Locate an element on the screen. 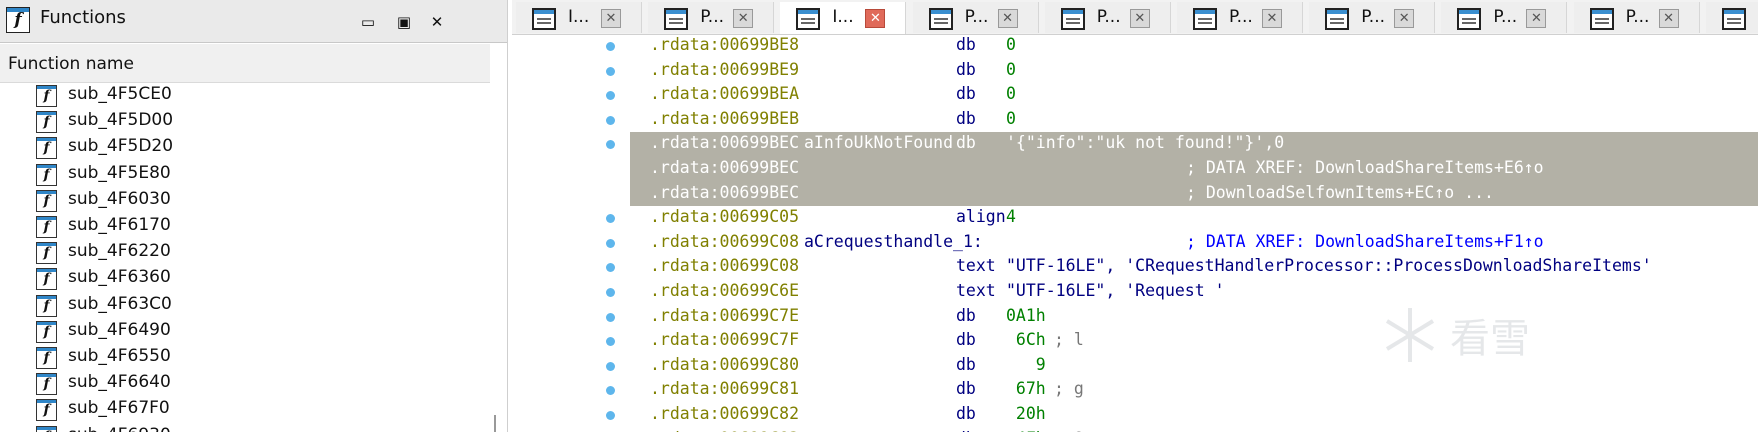 The width and height of the screenshot is (1758, 432). line-mnemonic: text is located at coordinates (976, 290).